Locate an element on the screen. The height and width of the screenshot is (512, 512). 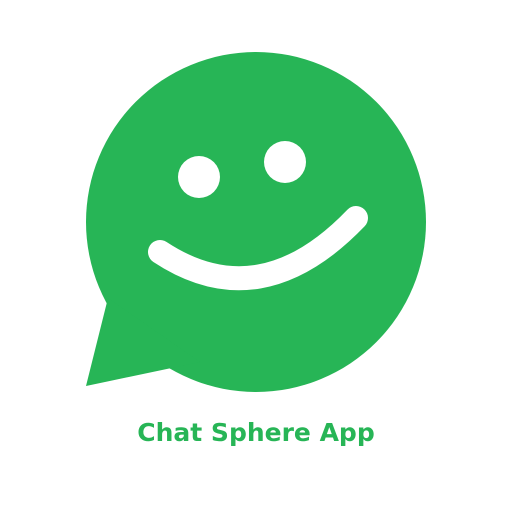
app-name-label: Chat Sphere App is located at coordinates (256, 432).